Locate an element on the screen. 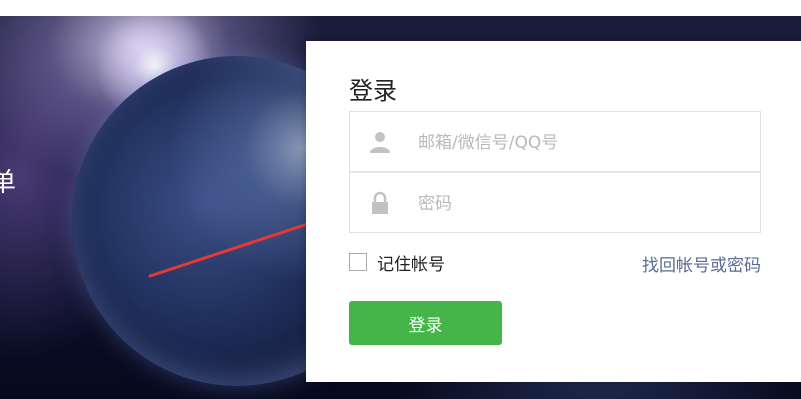 This screenshot has width=801, height=399. forgot-link: 找回帐号或密码 is located at coordinates (701, 263).